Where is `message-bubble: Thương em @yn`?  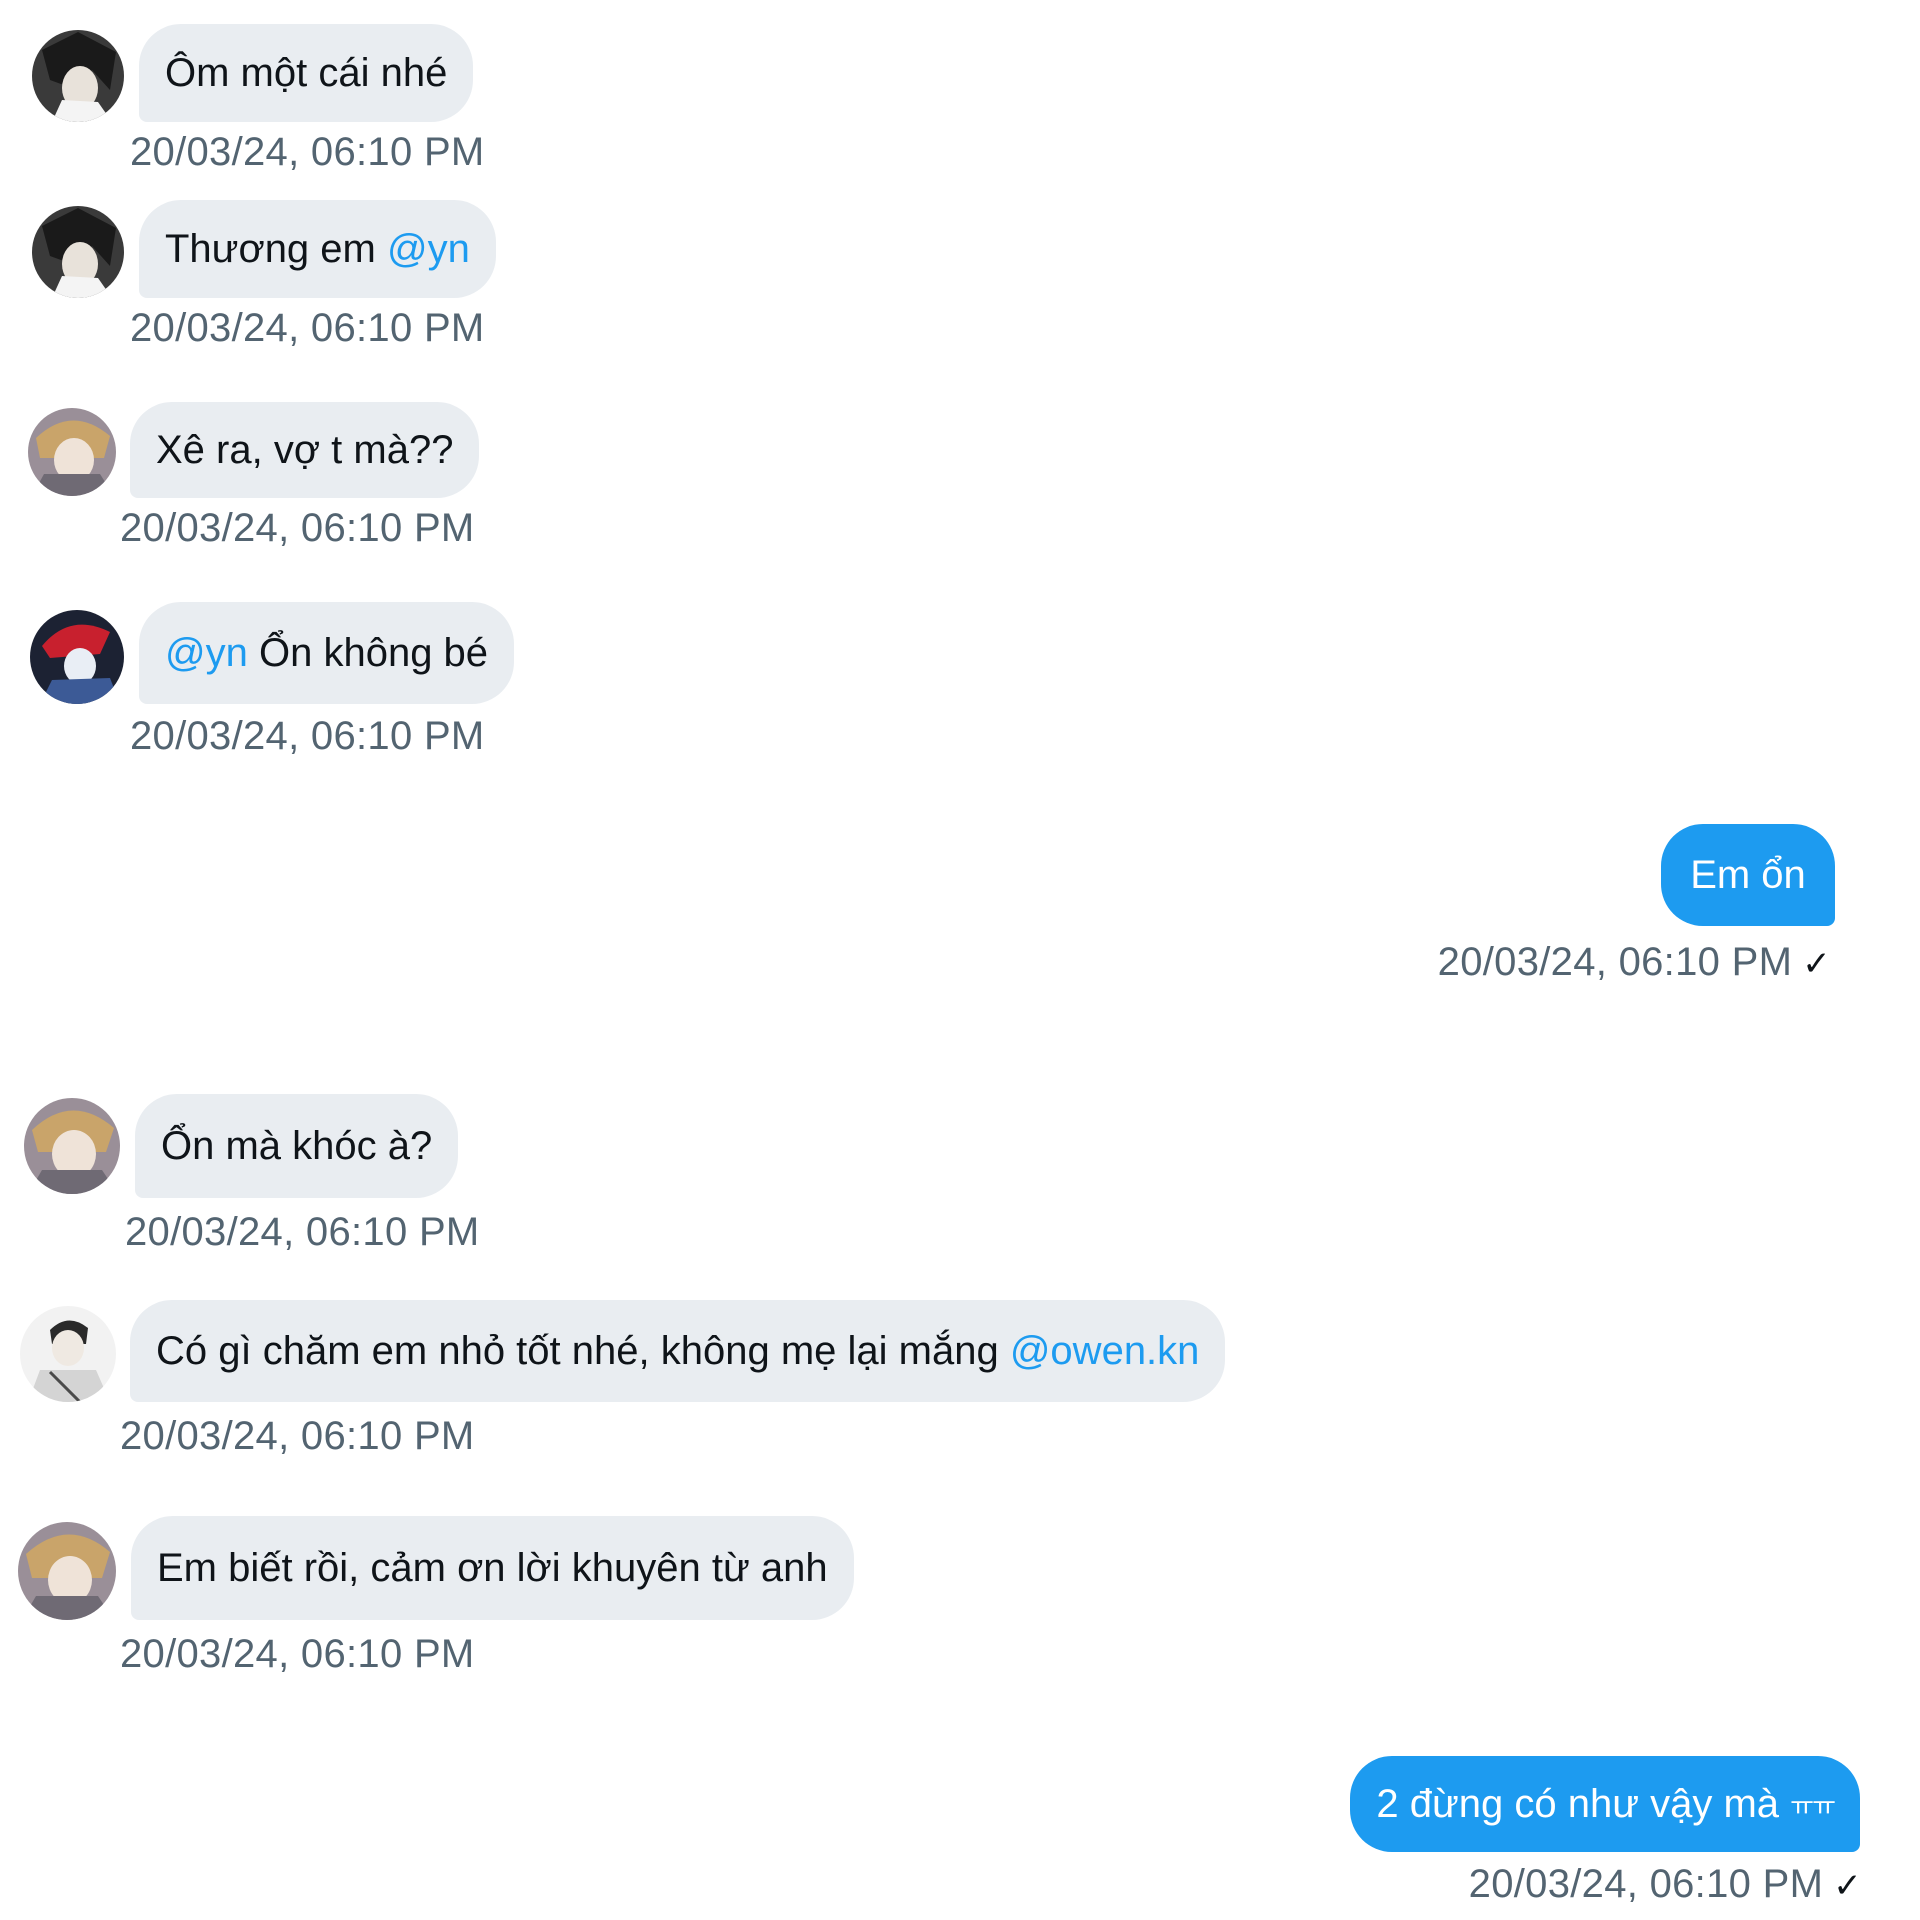
message-bubble: Thương em @yn is located at coordinates (317, 249).